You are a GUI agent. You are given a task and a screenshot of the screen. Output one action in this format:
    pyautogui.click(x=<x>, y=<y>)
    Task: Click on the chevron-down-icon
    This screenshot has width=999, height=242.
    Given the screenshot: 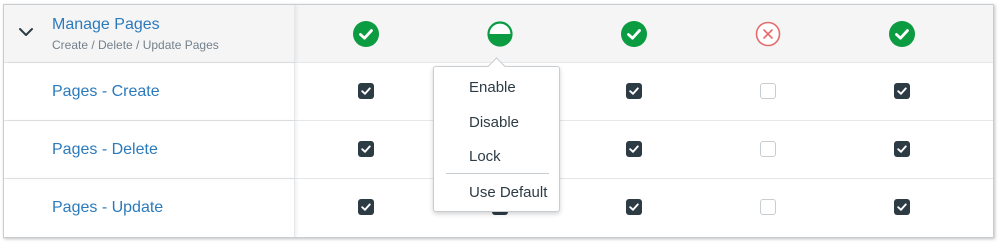 What is the action you would take?
    pyautogui.click(x=26, y=32)
    